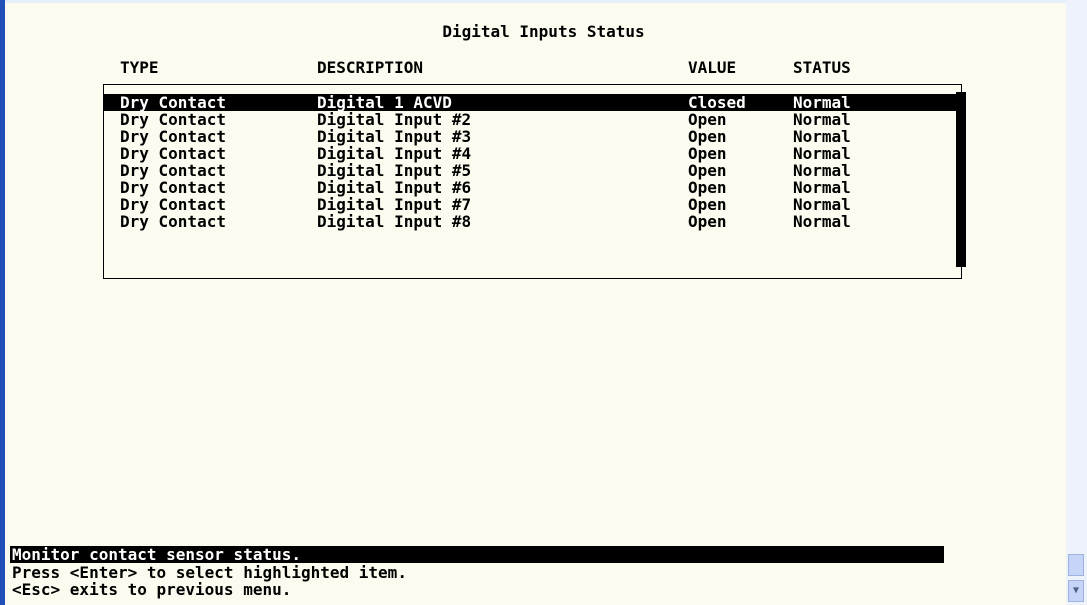 The height and width of the screenshot is (605, 1087). Describe the element at coordinates (394, 187) in the screenshot. I see `row-description: Digital Input #6` at that location.